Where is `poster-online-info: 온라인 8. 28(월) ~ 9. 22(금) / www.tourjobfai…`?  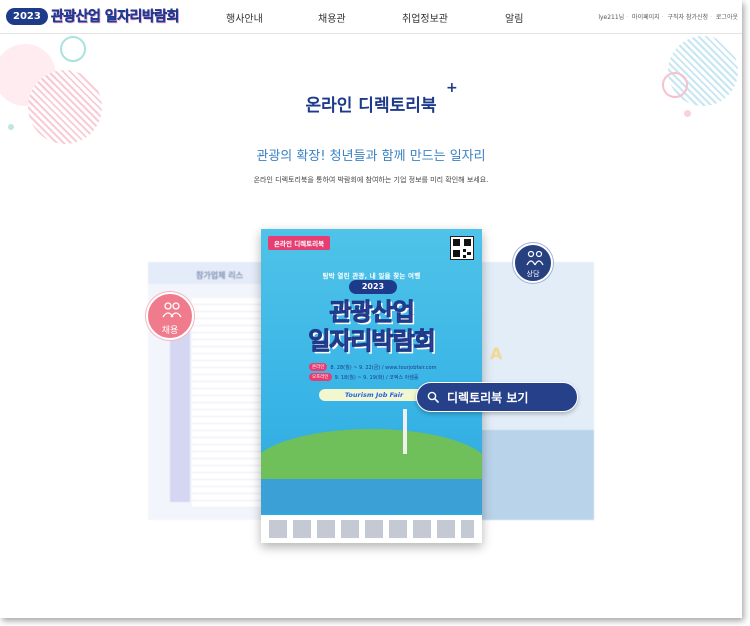 poster-online-info: 온라인 8. 28(월) ~ 9. 22(금) / www.tourjobfai… is located at coordinates (372, 367).